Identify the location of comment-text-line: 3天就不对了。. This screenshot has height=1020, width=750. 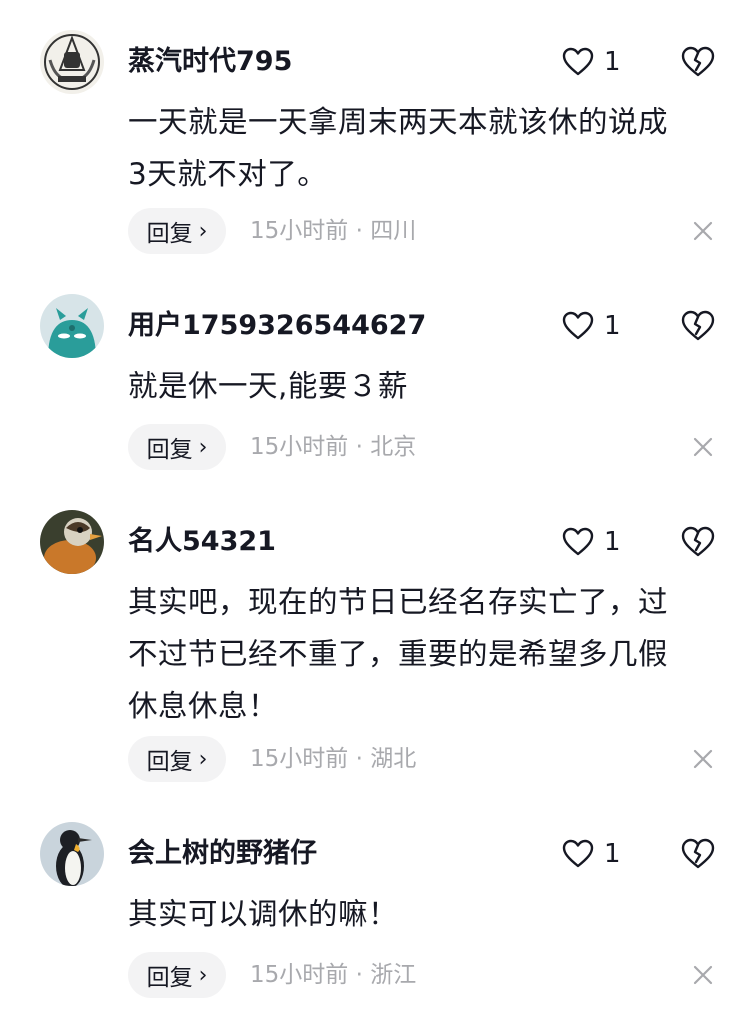
(228, 174).